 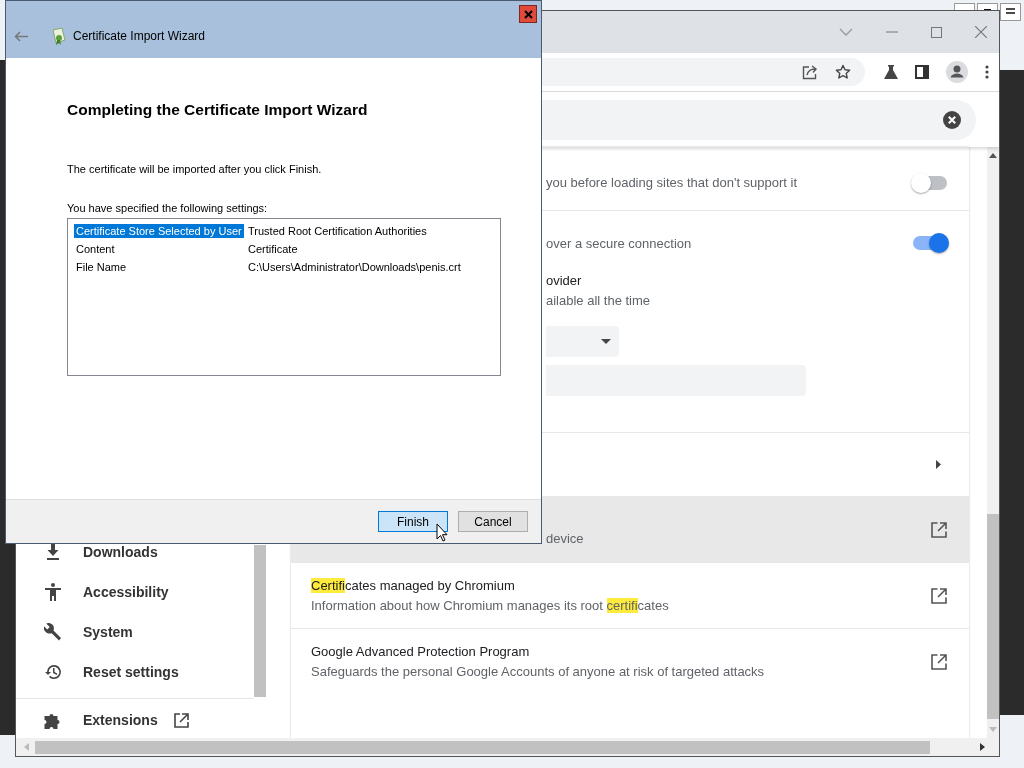 I want to click on setting-description: you before loading sites that don't support it, so click(x=672, y=182).